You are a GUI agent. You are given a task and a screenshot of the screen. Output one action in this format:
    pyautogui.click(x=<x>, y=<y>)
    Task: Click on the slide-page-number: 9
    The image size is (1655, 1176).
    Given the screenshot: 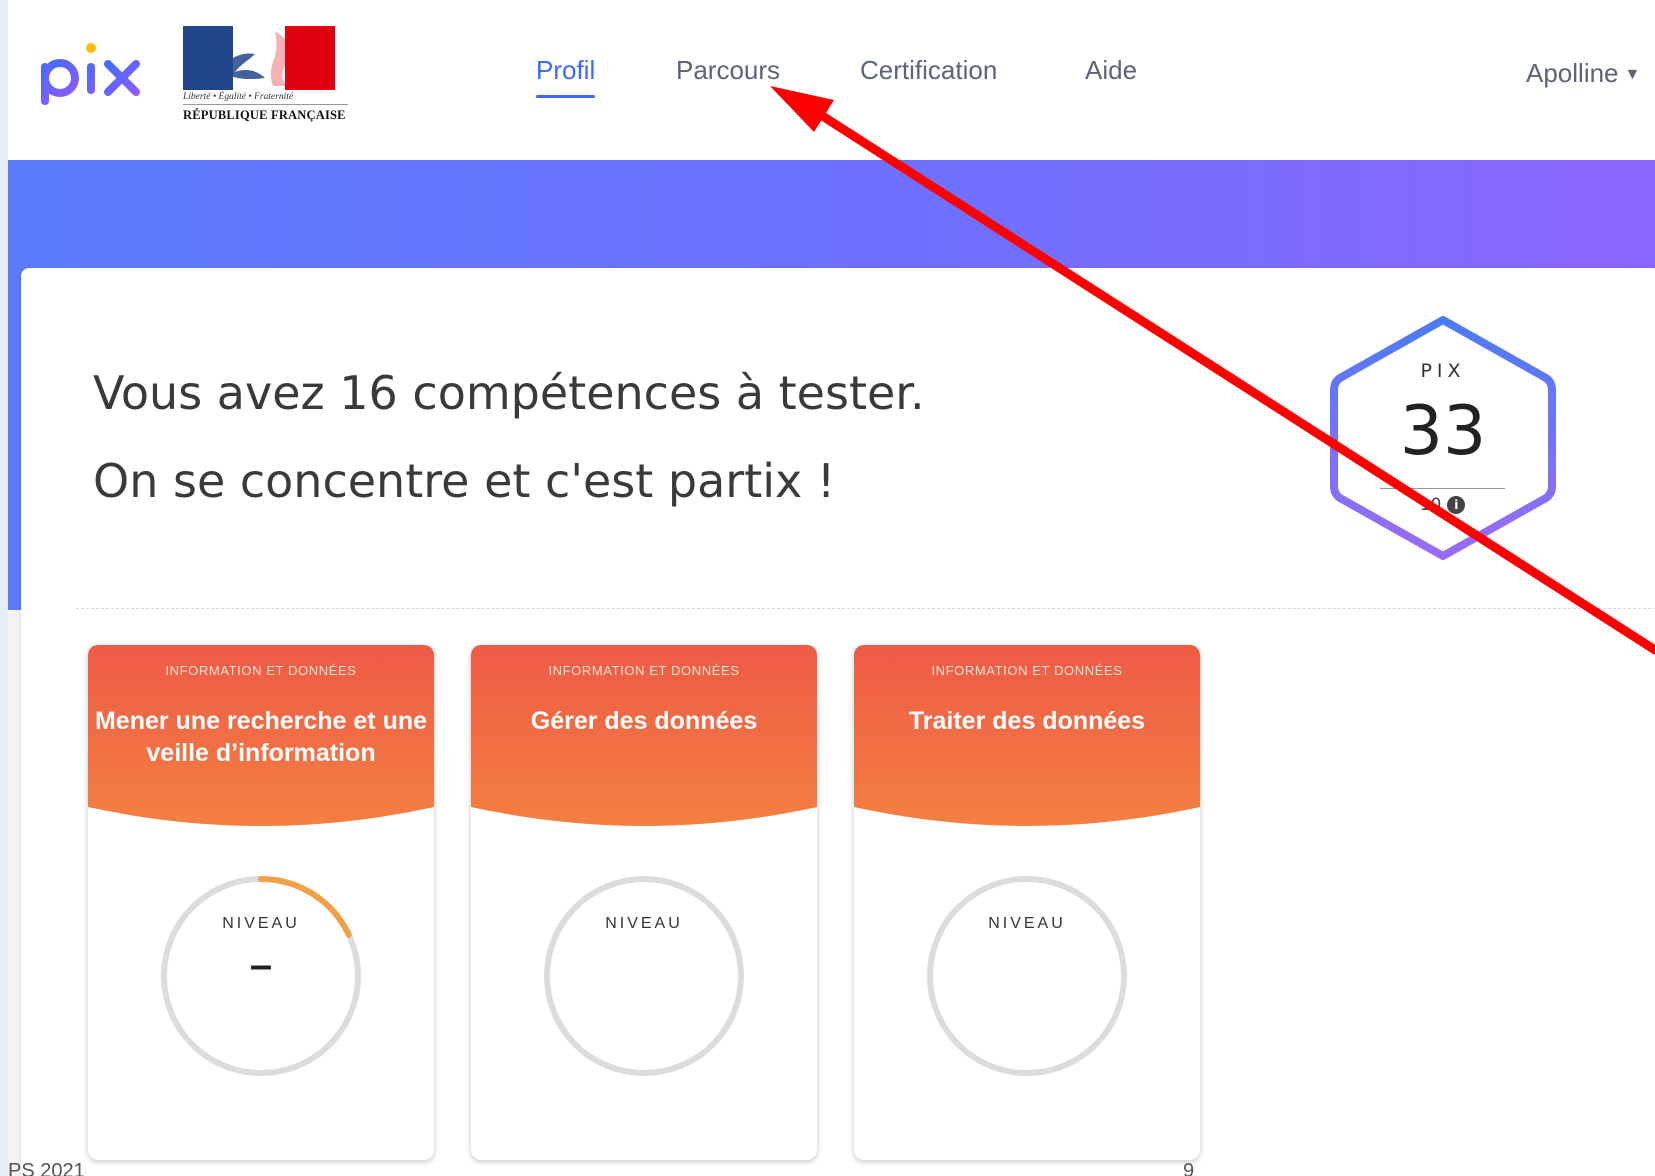 What is the action you would take?
    pyautogui.click(x=1189, y=1168)
    